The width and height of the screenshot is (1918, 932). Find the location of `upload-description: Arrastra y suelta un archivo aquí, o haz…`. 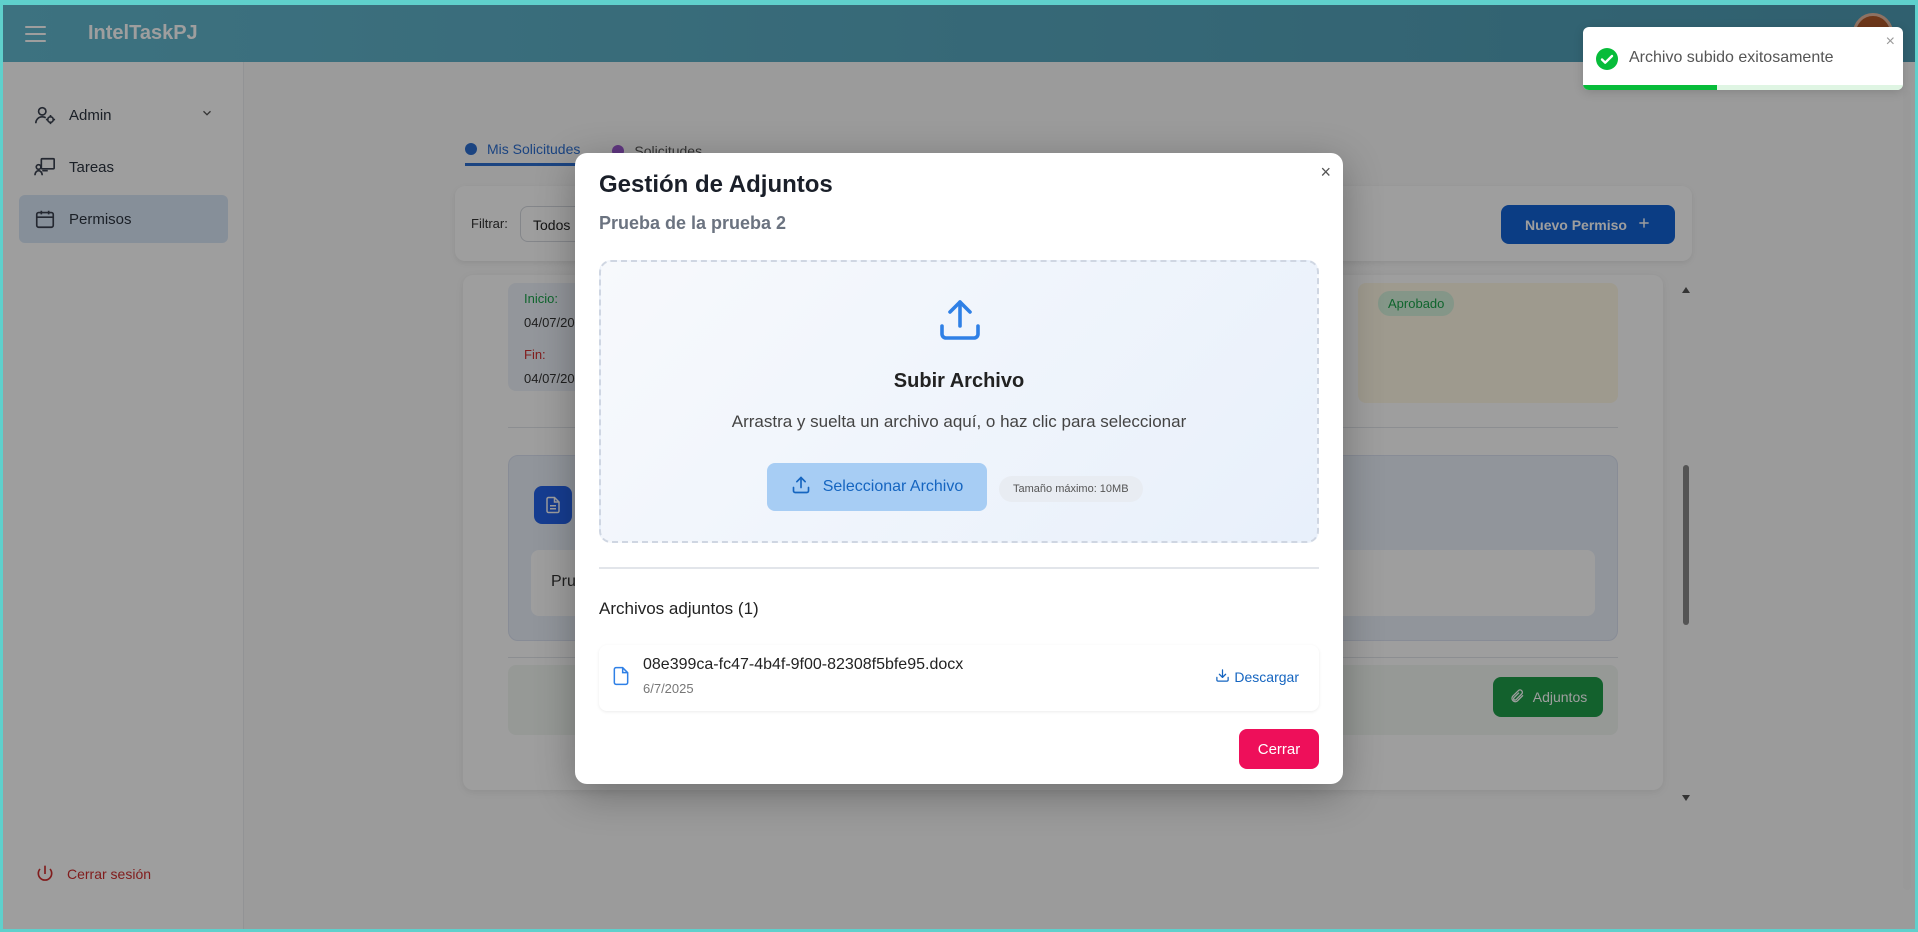

upload-description: Arrastra y suelta un archivo aquí, o haz… is located at coordinates (959, 421).